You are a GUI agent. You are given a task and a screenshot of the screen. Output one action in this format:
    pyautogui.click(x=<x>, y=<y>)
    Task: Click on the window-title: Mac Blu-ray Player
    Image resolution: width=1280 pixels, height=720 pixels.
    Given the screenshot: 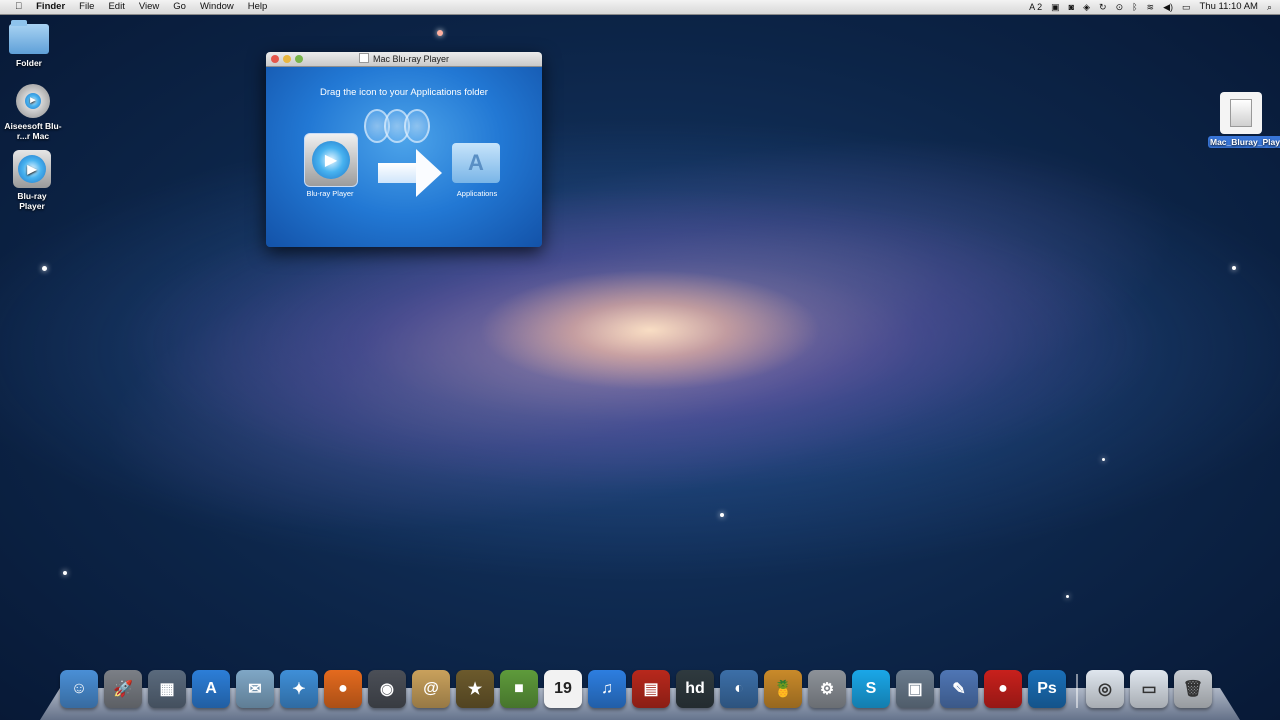 What is the action you would take?
    pyautogui.click(x=411, y=59)
    